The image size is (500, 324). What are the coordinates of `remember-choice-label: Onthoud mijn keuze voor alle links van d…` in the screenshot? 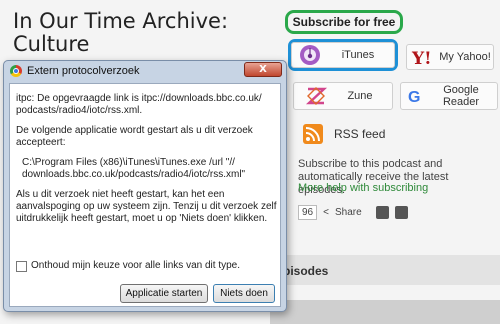 It's located at (135, 265).